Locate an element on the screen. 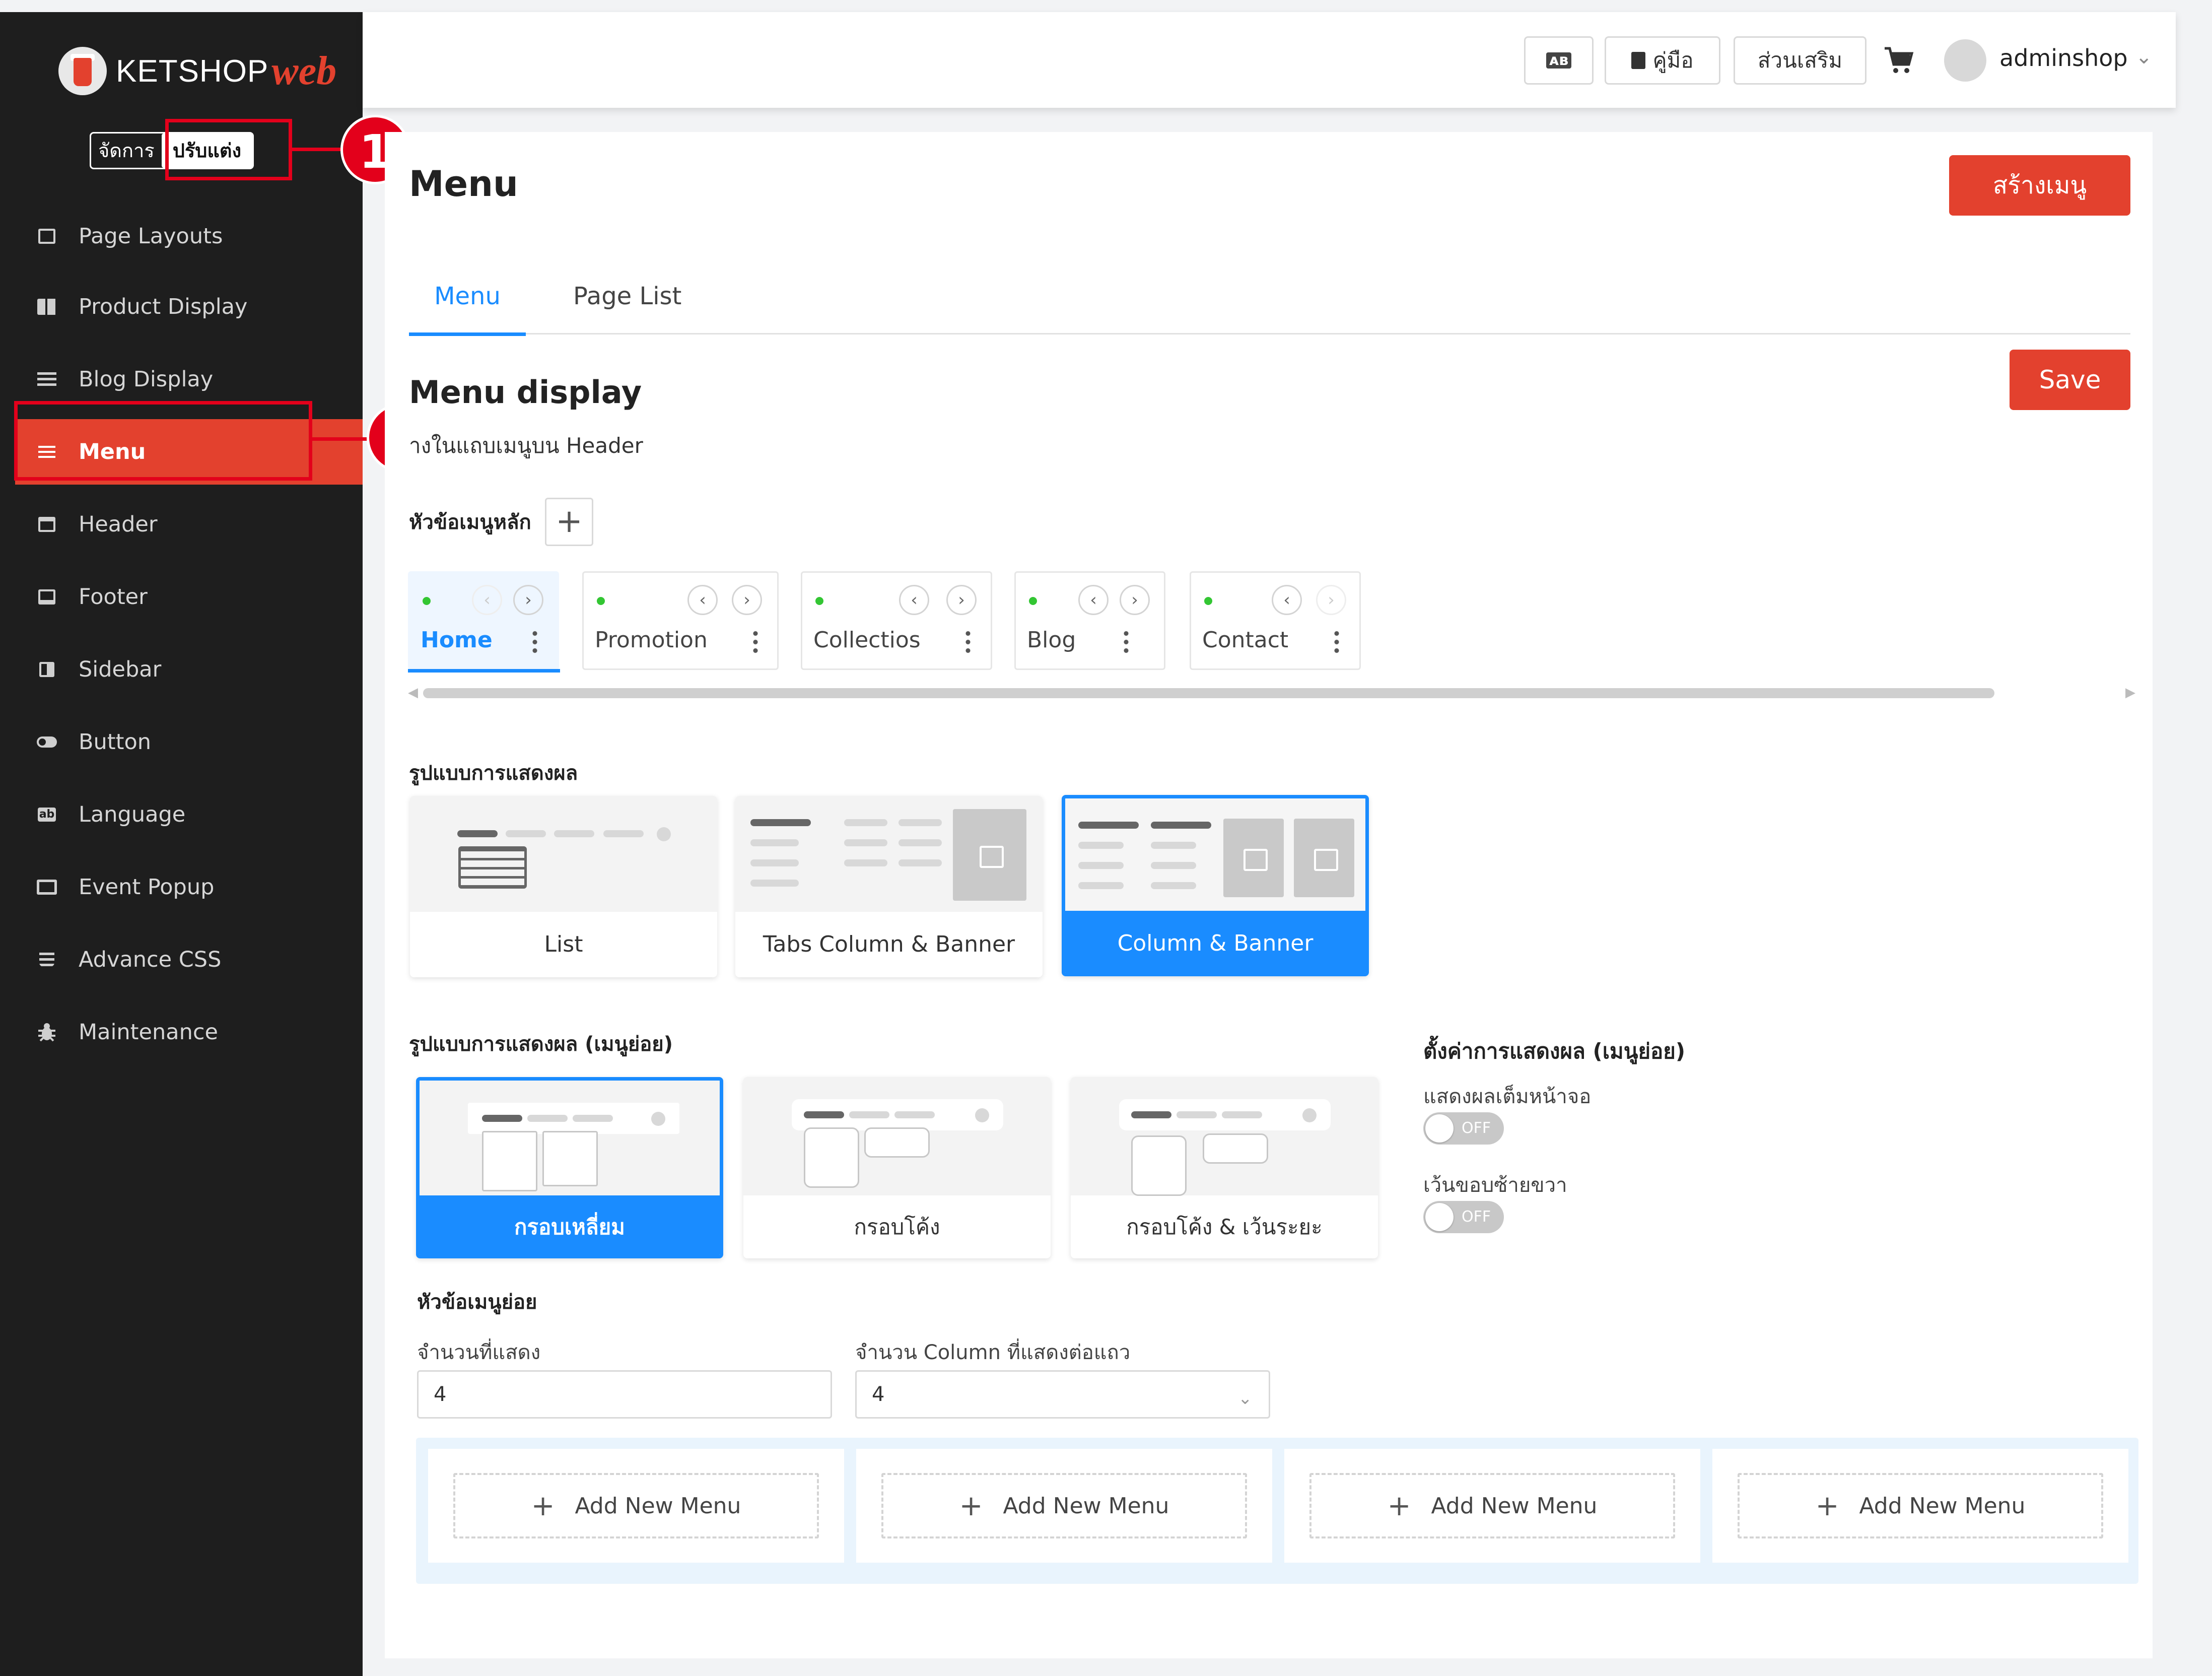 Image resolution: width=2212 pixels, height=1676 pixels. display-layout-label: รูปแบบการแสดงผล is located at coordinates (493, 773).